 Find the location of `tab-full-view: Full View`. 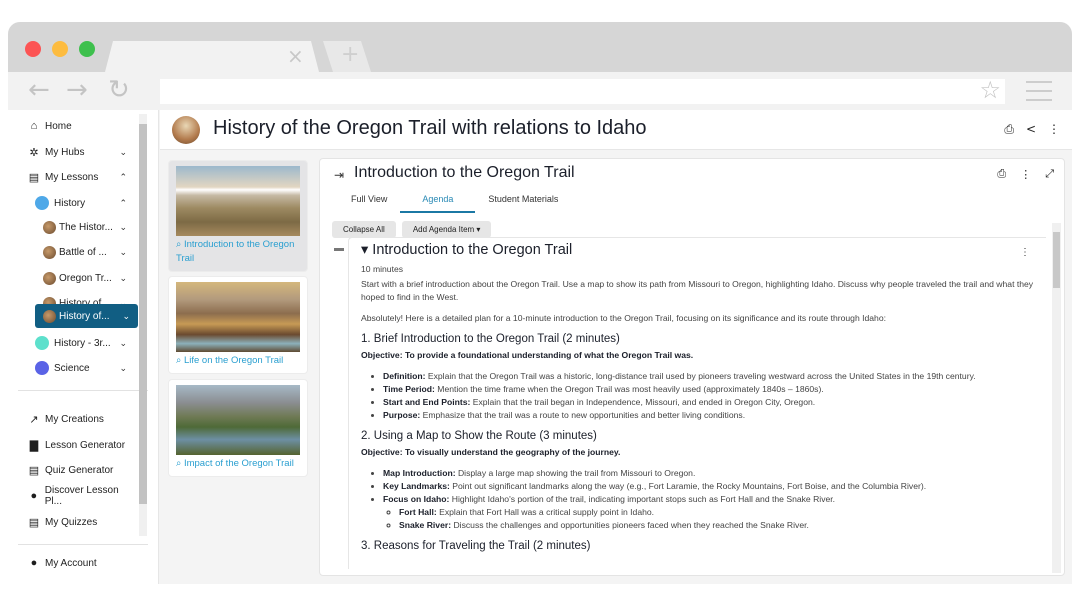

tab-full-view: Full View is located at coordinates (369, 202).